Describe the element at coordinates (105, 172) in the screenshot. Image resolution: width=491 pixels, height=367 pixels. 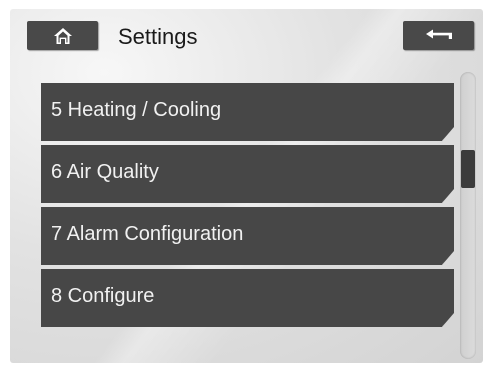
I see `menu-item-label: 6 Air Quality` at that location.